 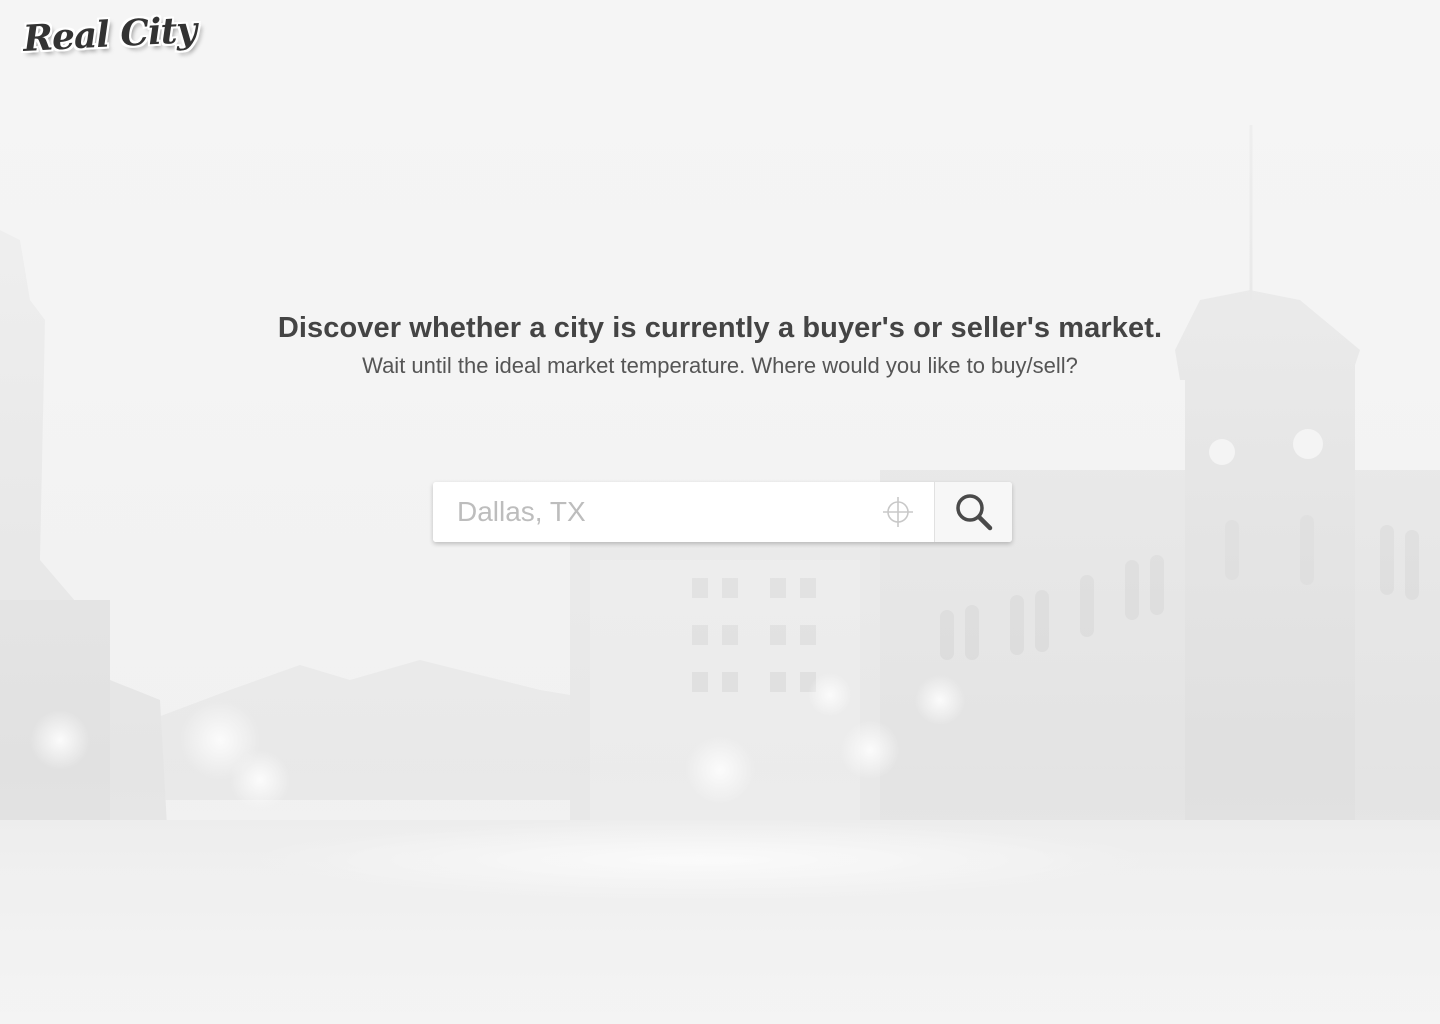 I want to click on search-button, so click(x=973, y=512).